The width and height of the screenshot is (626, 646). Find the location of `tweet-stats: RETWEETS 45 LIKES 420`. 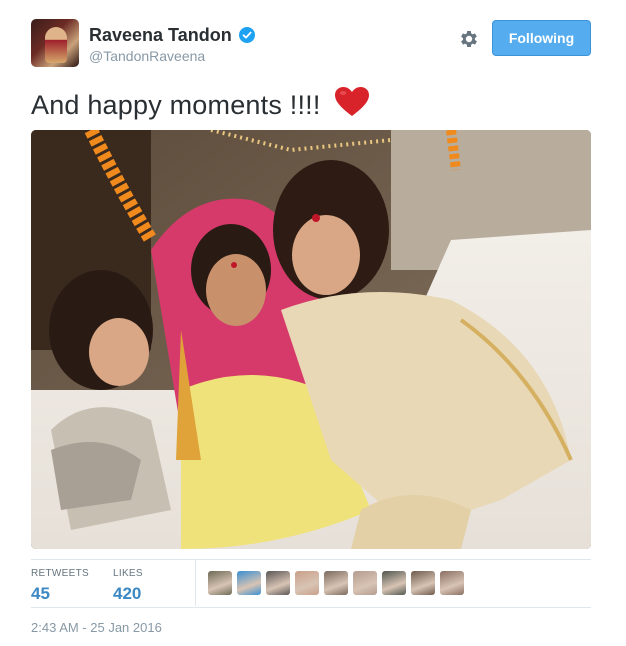

tweet-stats: RETWEETS 45 LIKES 420 is located at coordinates (311, 583).